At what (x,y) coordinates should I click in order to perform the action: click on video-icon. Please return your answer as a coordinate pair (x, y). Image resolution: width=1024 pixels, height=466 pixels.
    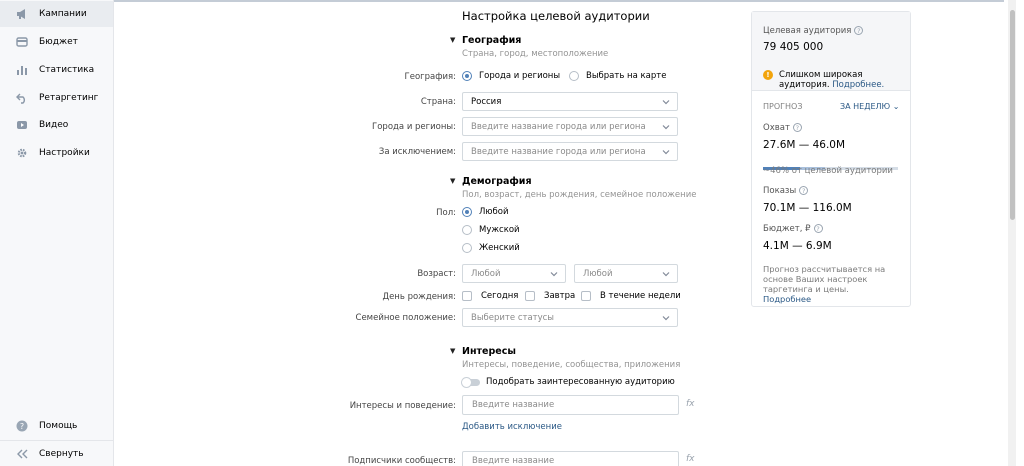
    Looking at the image, I should click on (22, 125).